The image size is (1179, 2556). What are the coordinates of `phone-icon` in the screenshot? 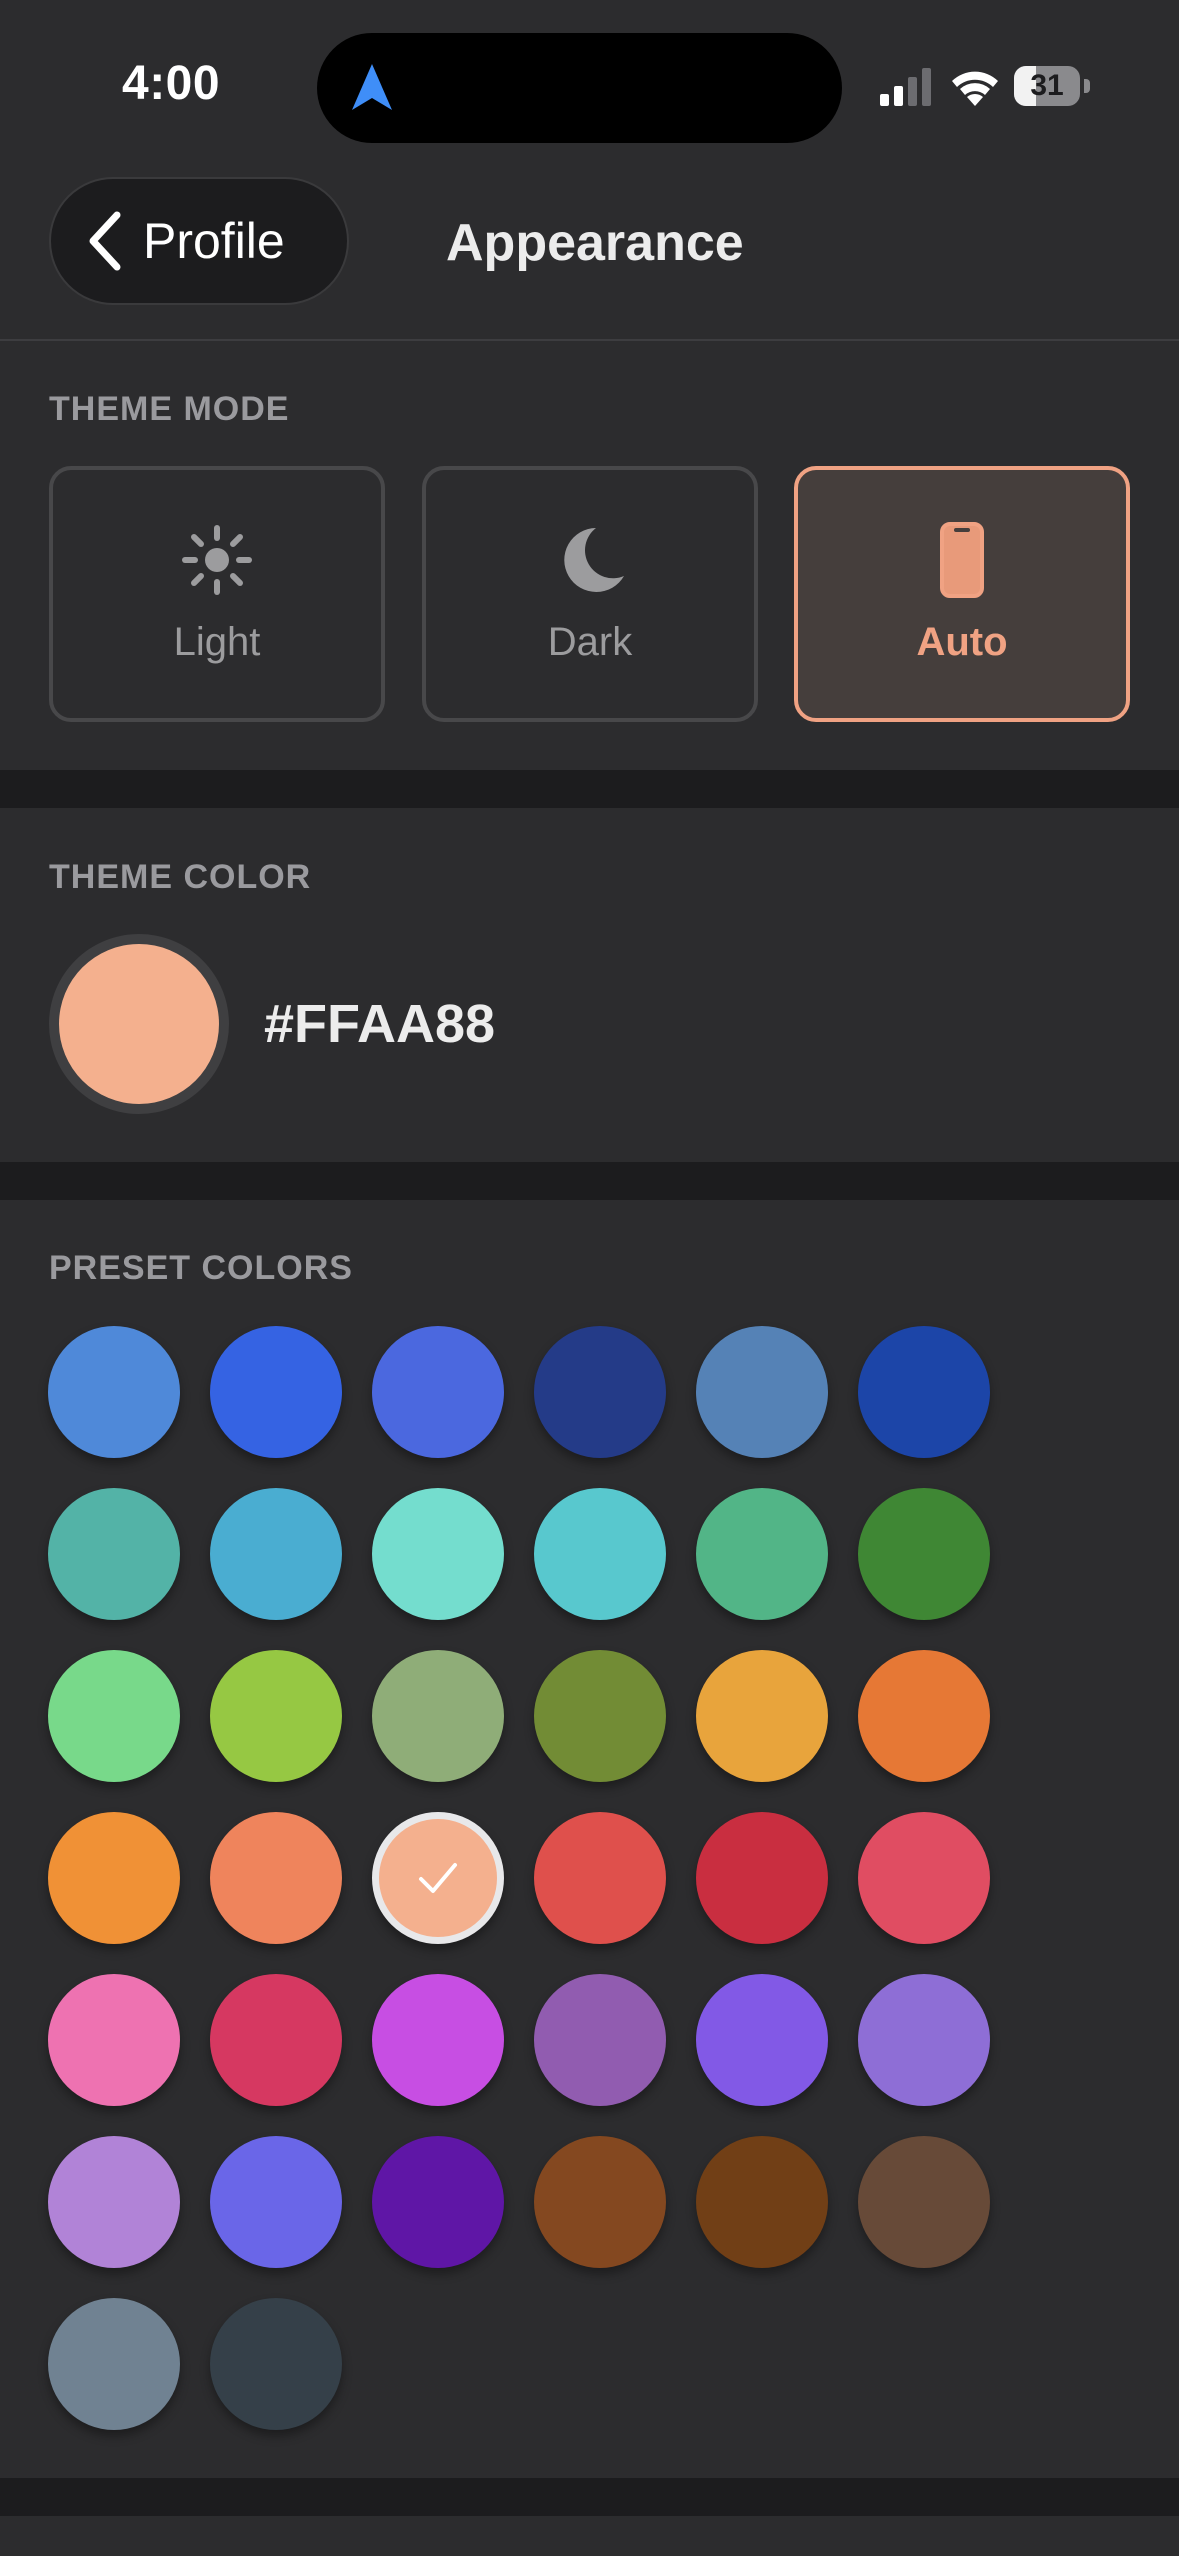 It's located at (962, 560).